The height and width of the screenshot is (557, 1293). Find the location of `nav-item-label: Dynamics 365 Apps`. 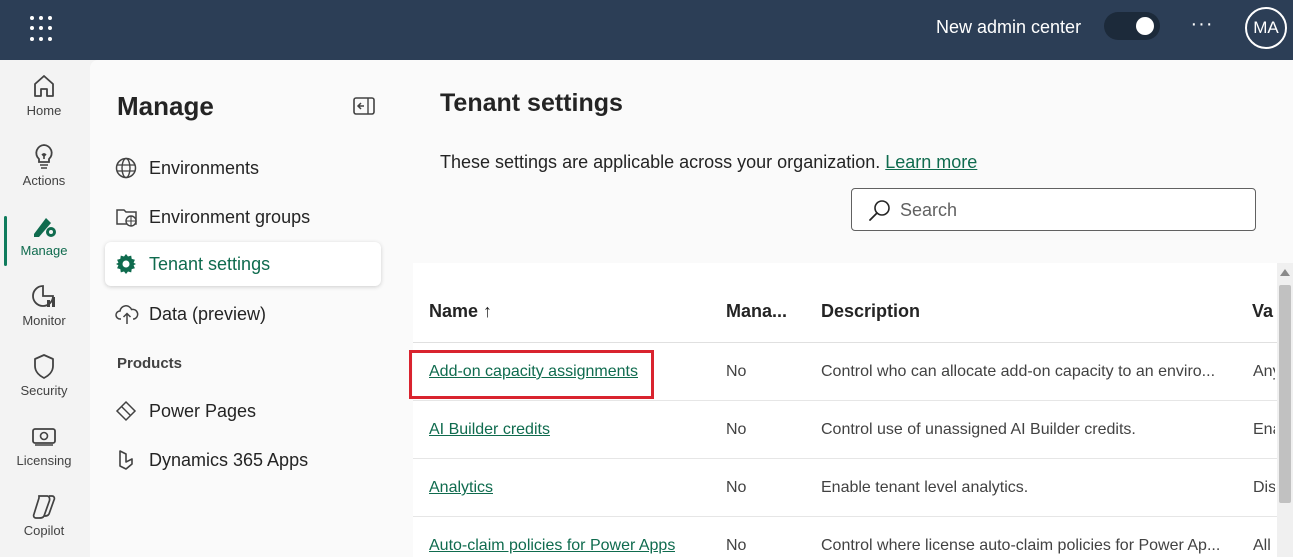

nav-item-label: Dynamics 365 Apps is located at coordinates (229, 460).